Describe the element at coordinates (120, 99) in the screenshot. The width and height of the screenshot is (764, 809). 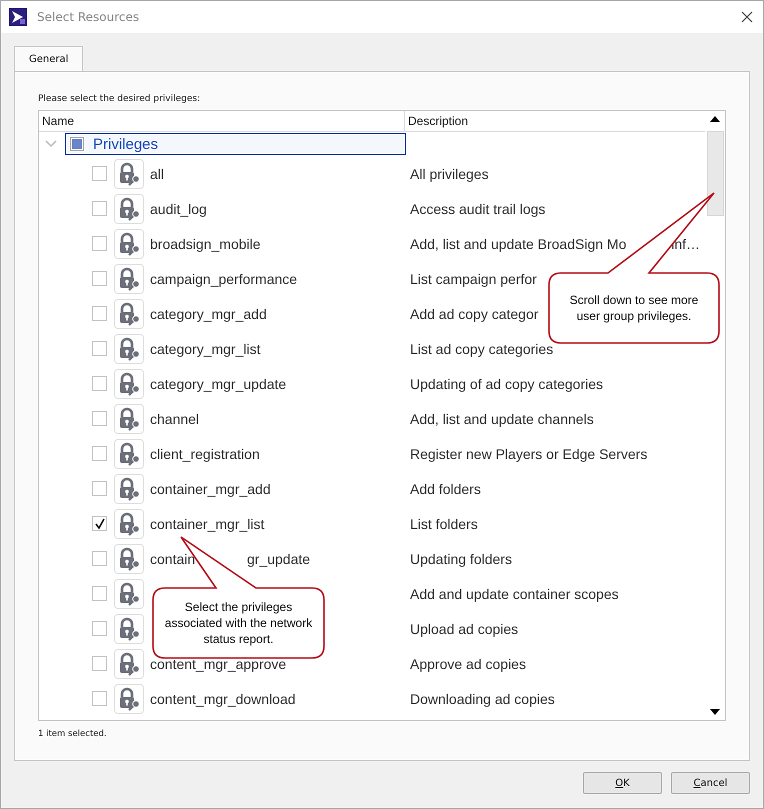
I see `prompt-text: Please select the desired privileges:` at that location.